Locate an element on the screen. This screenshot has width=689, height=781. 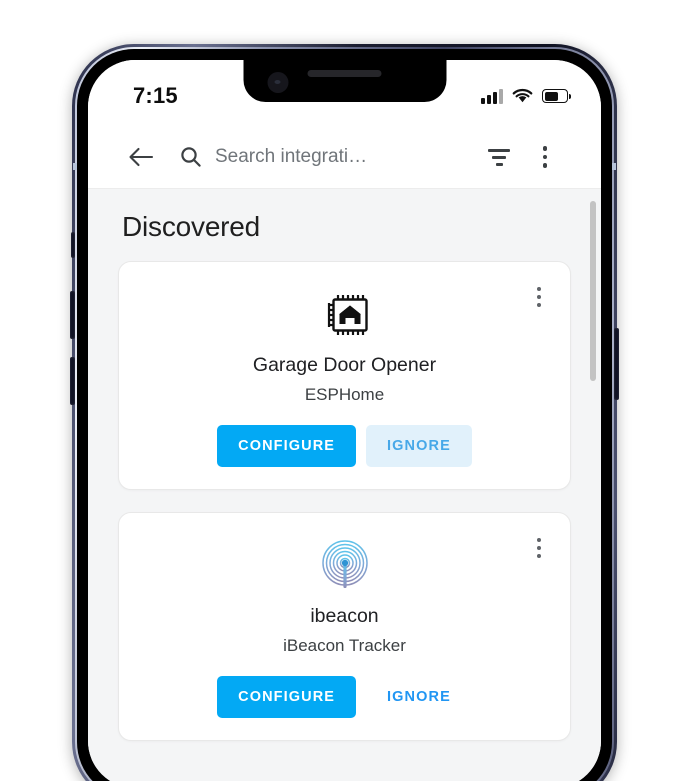
volume-up-button is located at coordinates (72, 315).